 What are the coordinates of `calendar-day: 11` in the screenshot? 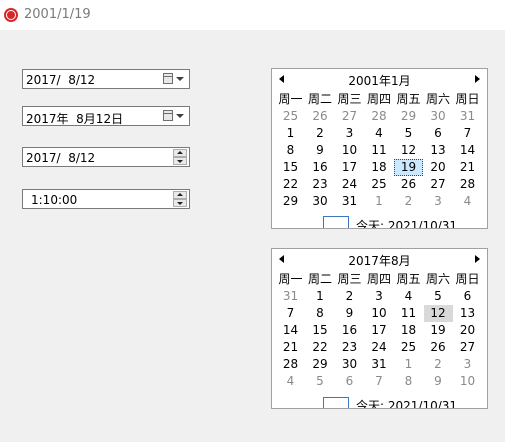 It's located at (379, 150).